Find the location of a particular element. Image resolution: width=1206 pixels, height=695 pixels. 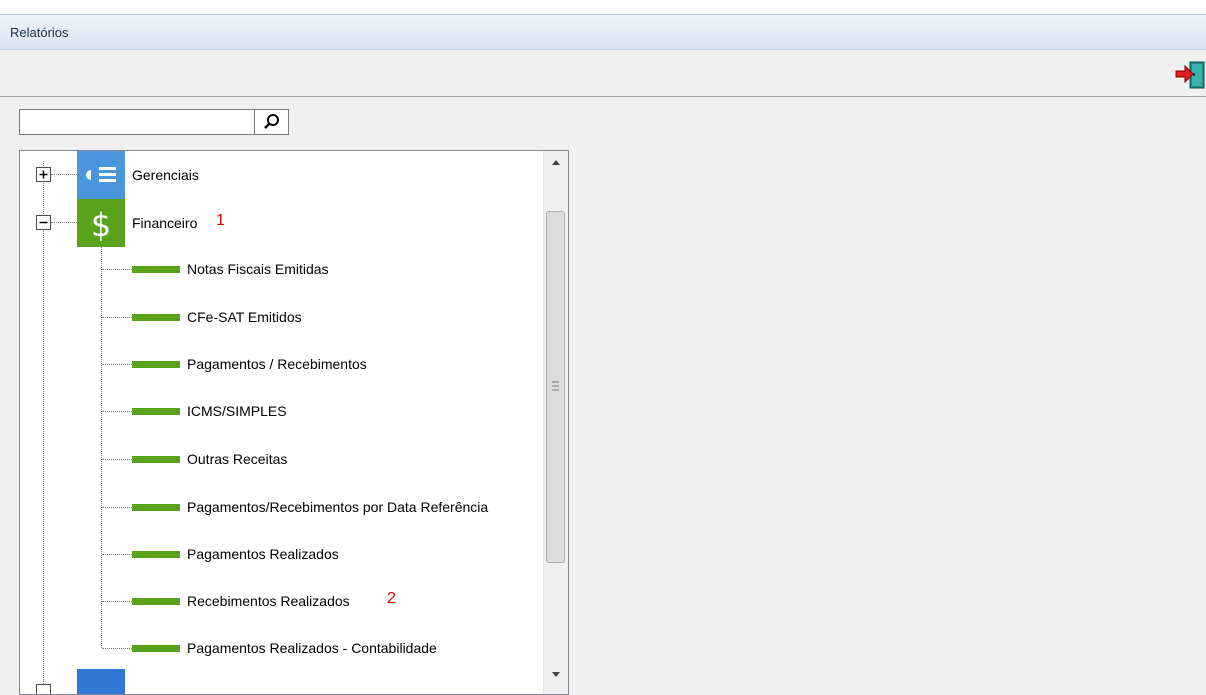

exit-button is located at coordinates (1190, 74).